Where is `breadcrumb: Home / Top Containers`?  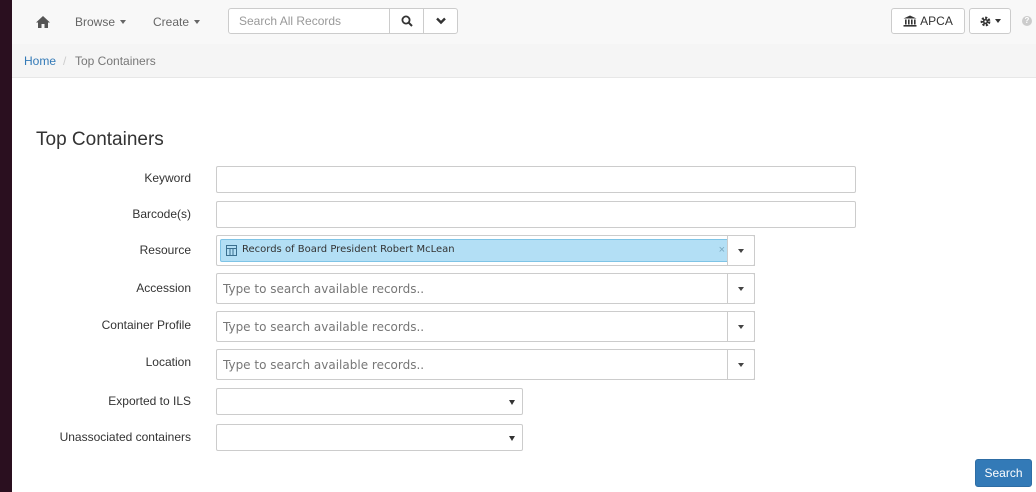
breadcrumb: Home / Top Containers is located at coordinates (524, 61).